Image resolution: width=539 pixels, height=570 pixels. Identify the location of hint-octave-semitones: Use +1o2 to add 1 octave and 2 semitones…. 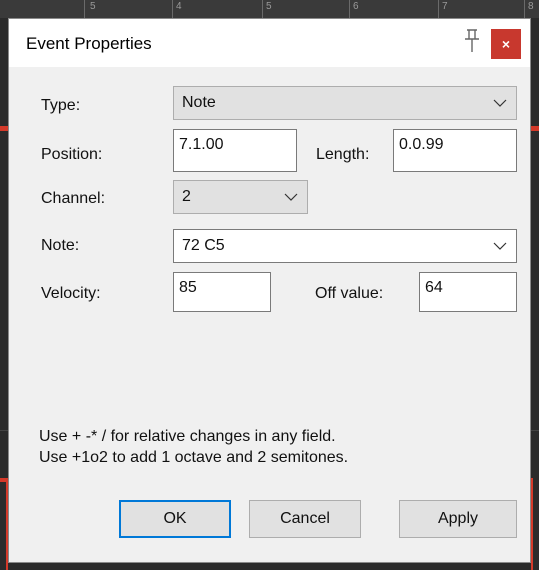
(194, 457).